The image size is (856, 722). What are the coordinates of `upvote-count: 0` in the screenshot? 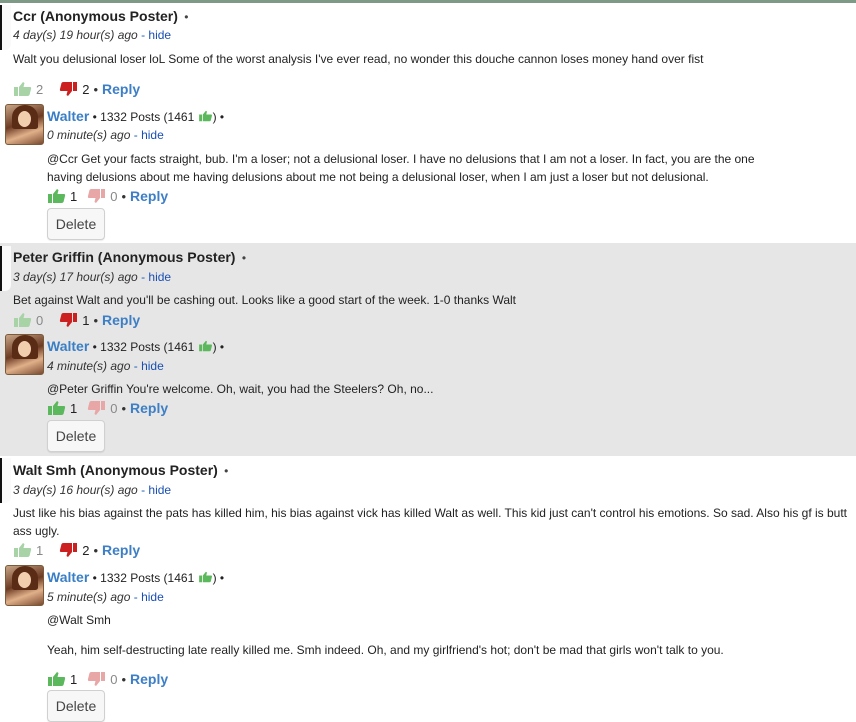 It's located at (40, 320).